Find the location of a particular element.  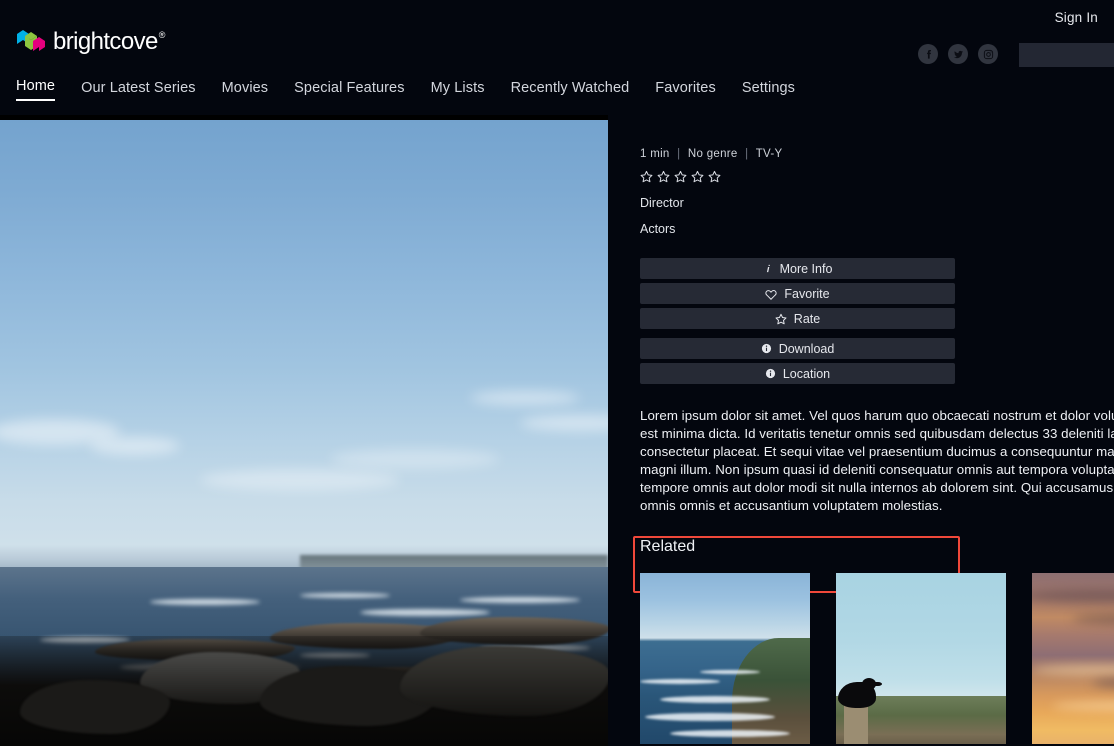

nav-item-favorites: Favorites is located at coordinates (685, 90).